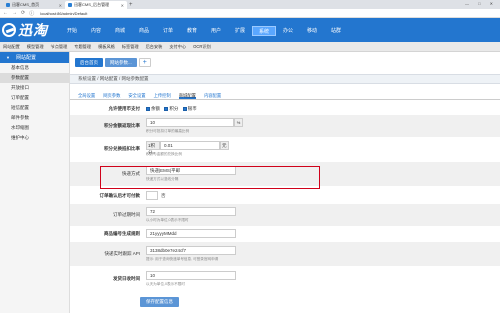 The width and height of the screenshot is (500, 313). I want to click on form-row-points-ratio: 积分金额返现比率 10 % 积分可抵扣订单的最高比例, so click(285, 126).